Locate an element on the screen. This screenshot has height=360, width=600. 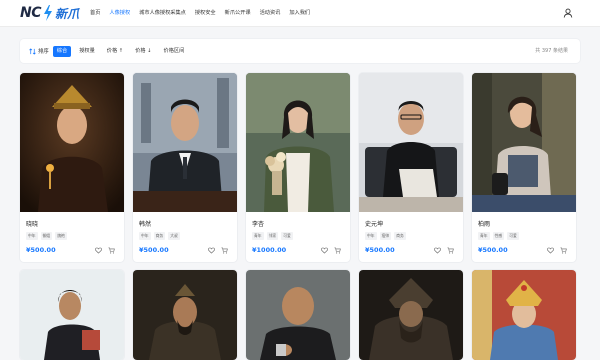
nav-item-city-collection: 城市人像授权采集点 is located at coordinates (162, 13).